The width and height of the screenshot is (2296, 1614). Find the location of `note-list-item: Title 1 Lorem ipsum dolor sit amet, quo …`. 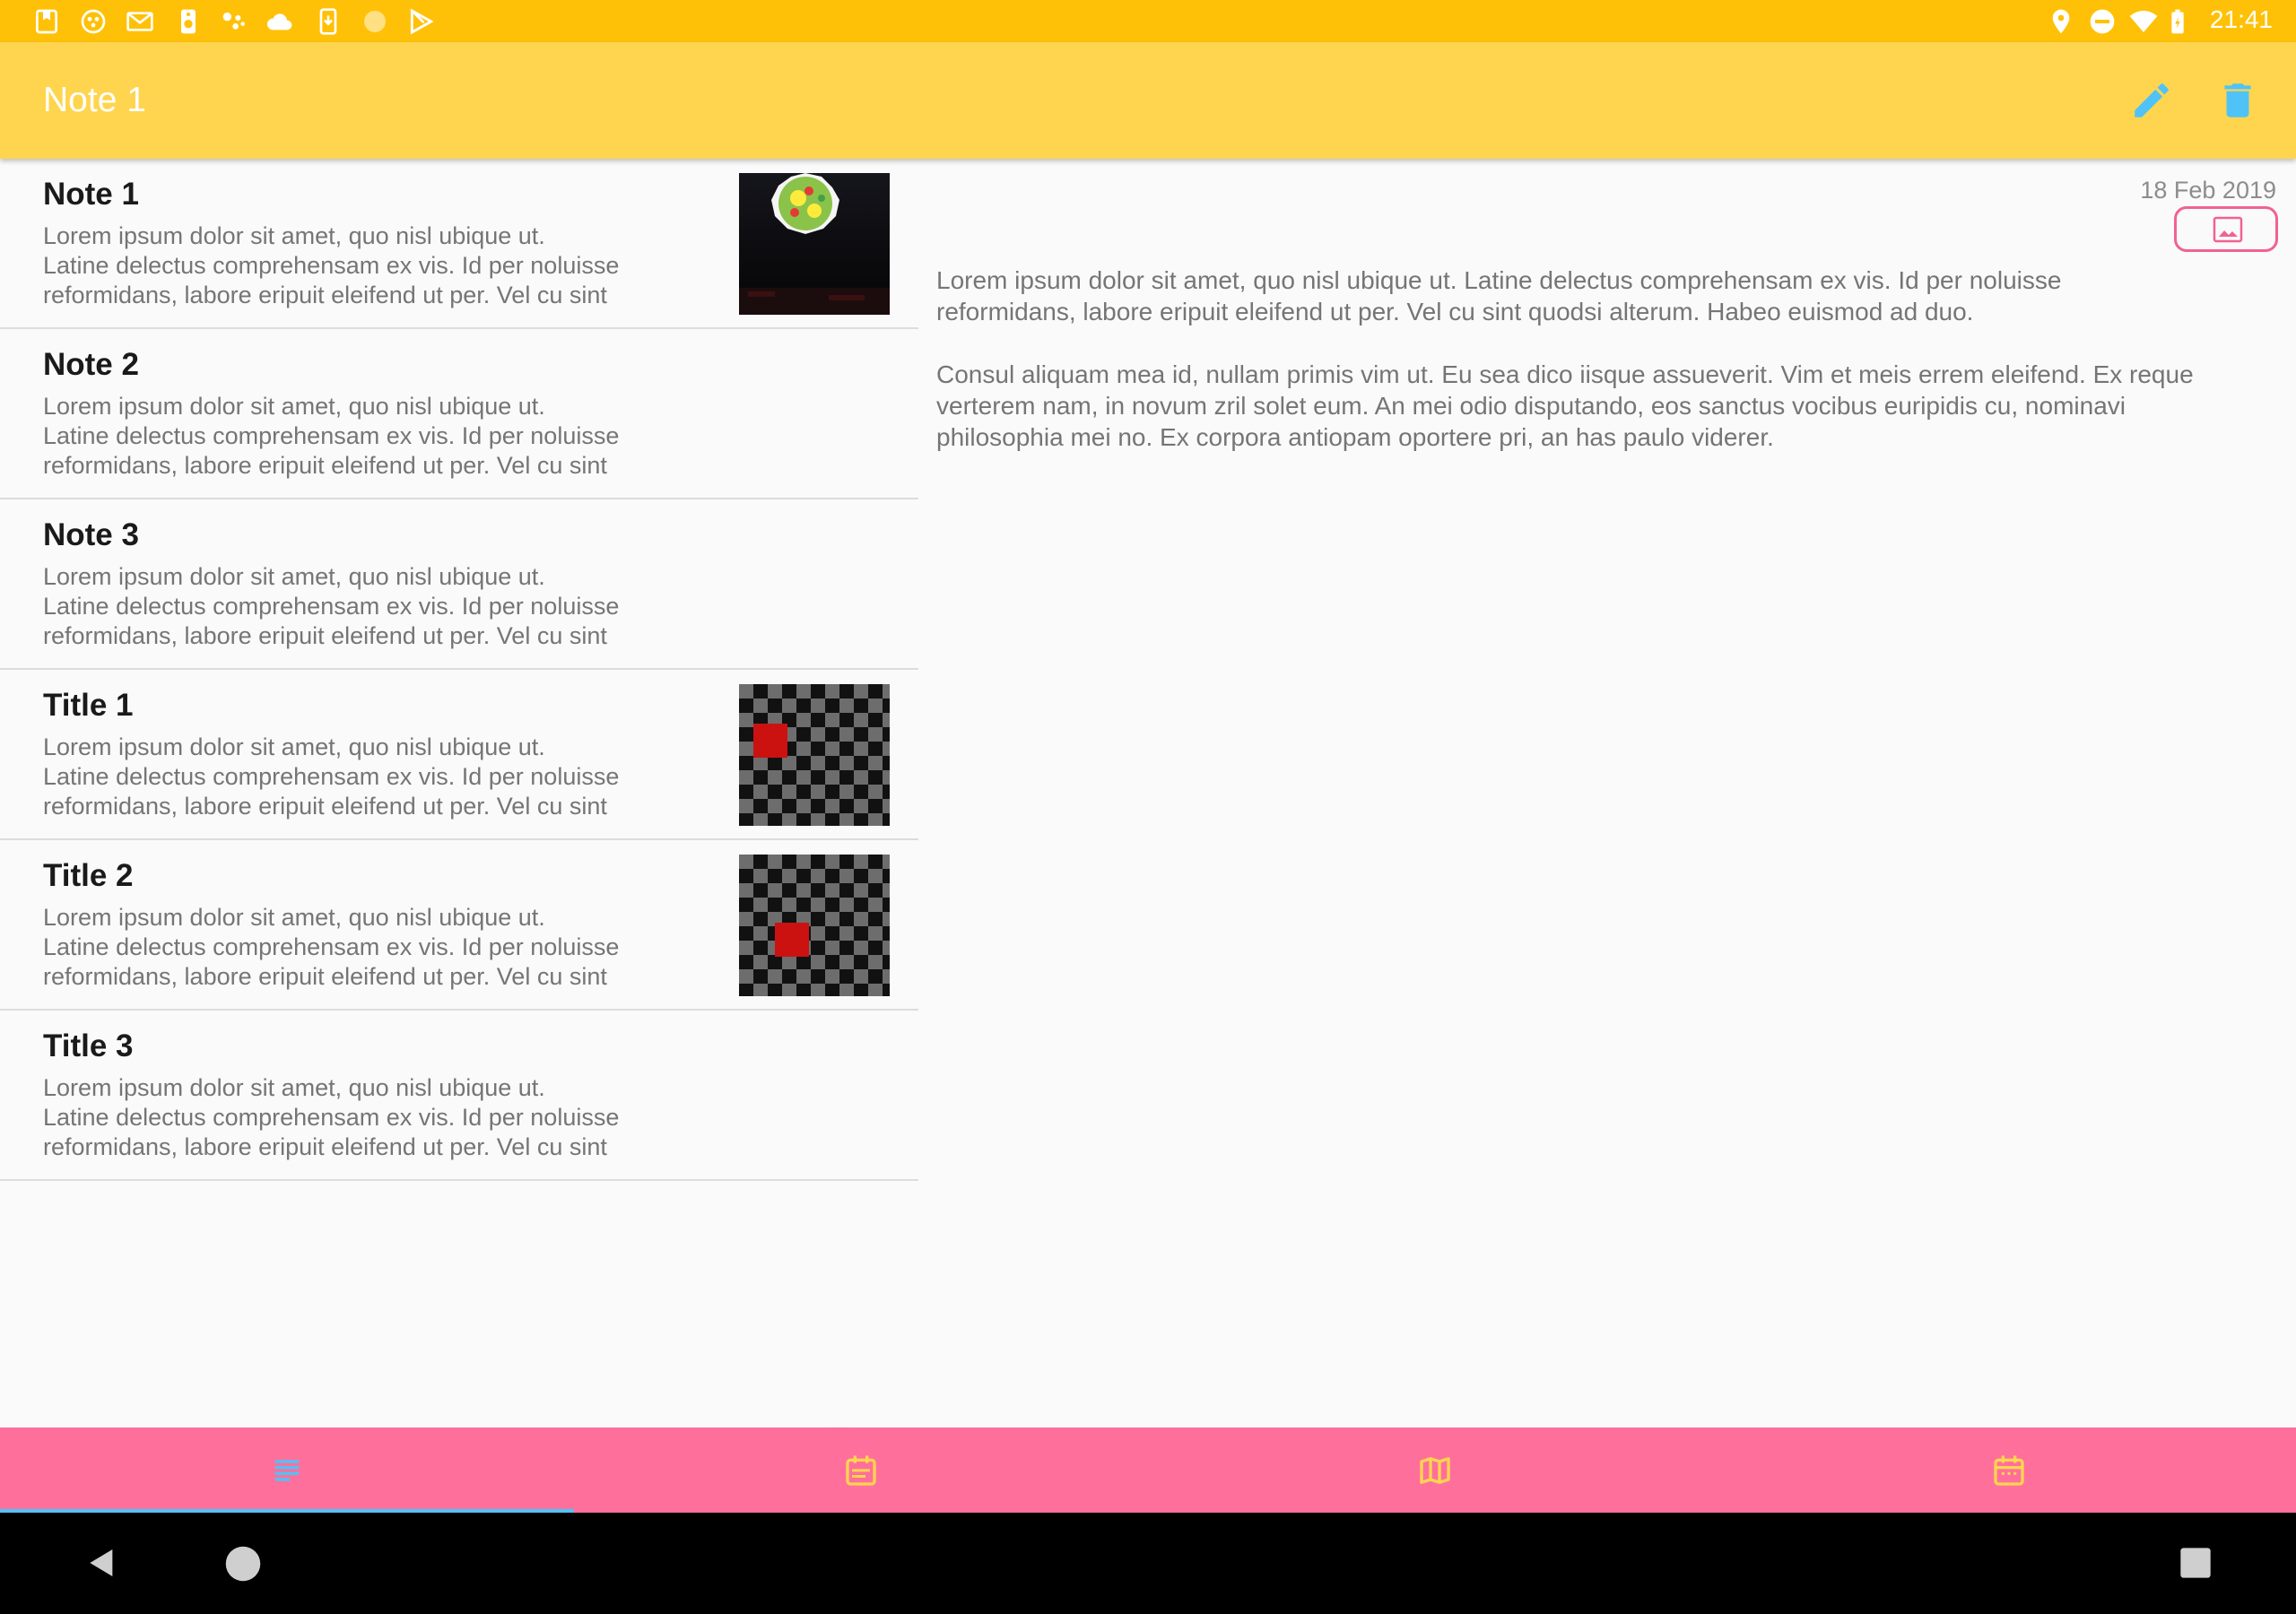

note-list-item: Title 1 Lorem ipsum dolor sit amet, quo … is located at coordinates (459, 755).